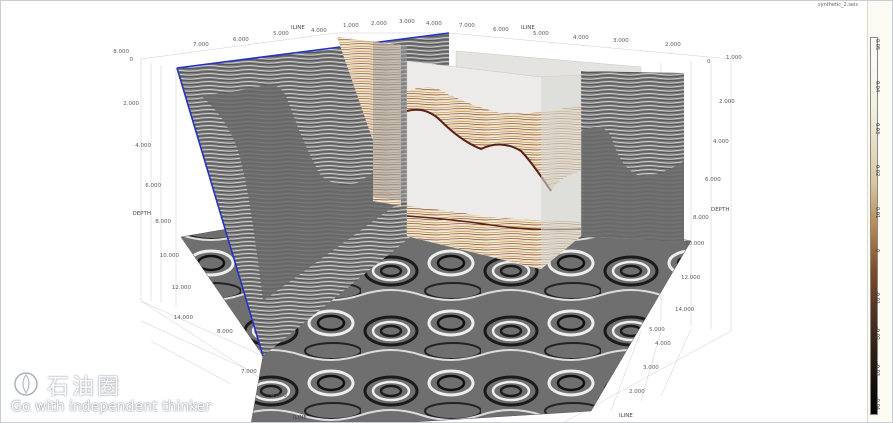  Describe the element at coordinates (407, 22) in the screenshot. I see `top-mid-tick: 3.000` at that location.